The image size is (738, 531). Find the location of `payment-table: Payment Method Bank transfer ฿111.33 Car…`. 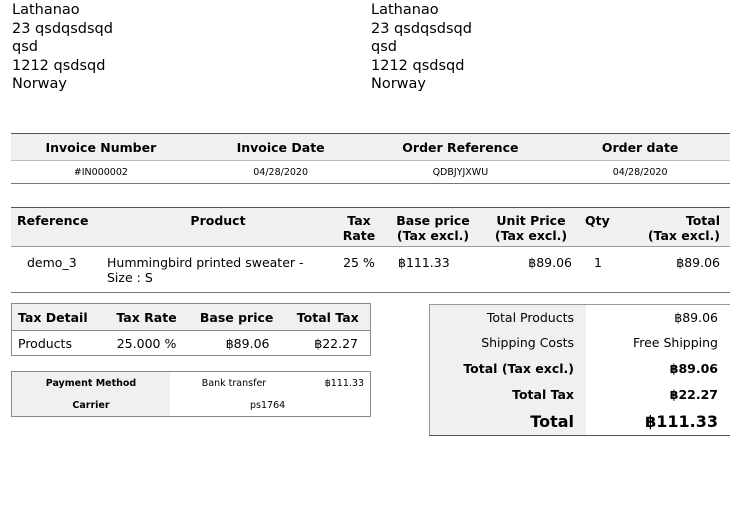

payment-table: Payment Method Bank transfer ฿111.33 Car… is located at coordinates (191, 394).